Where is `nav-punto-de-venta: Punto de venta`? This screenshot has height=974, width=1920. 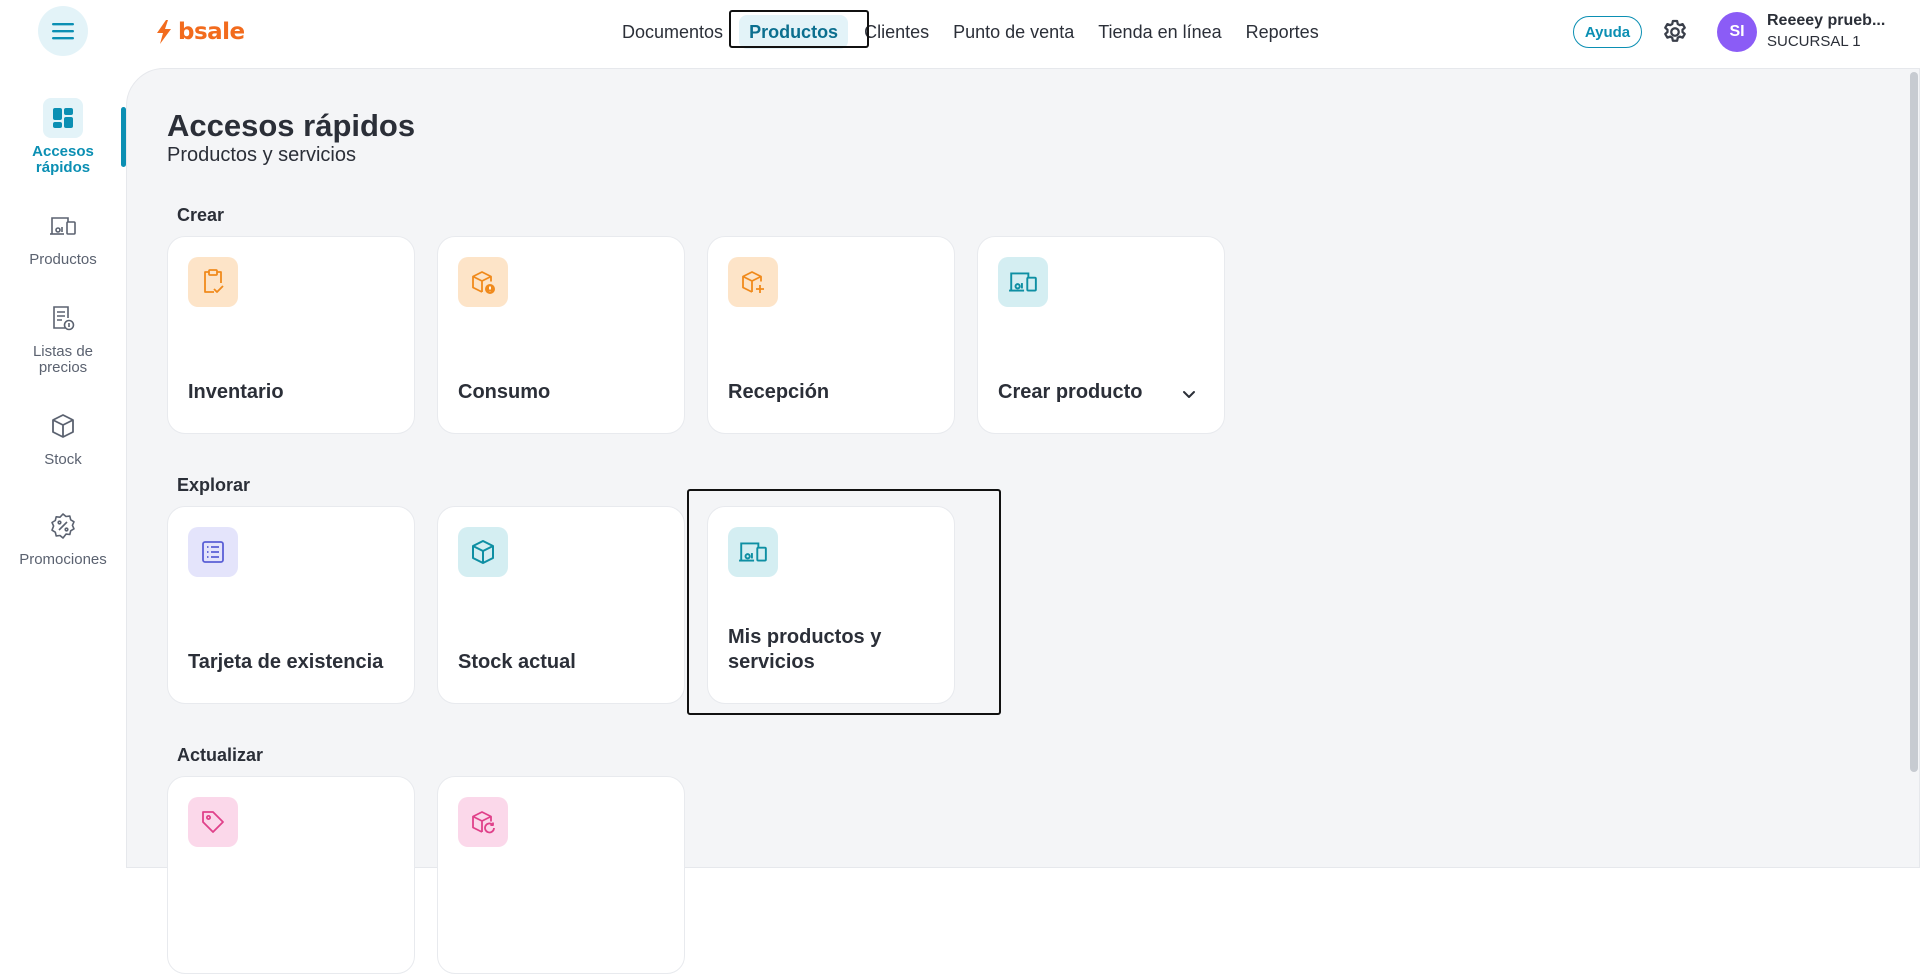
nav-punto-de-venta: Punto de venta is located at coordinates (1013, 32).